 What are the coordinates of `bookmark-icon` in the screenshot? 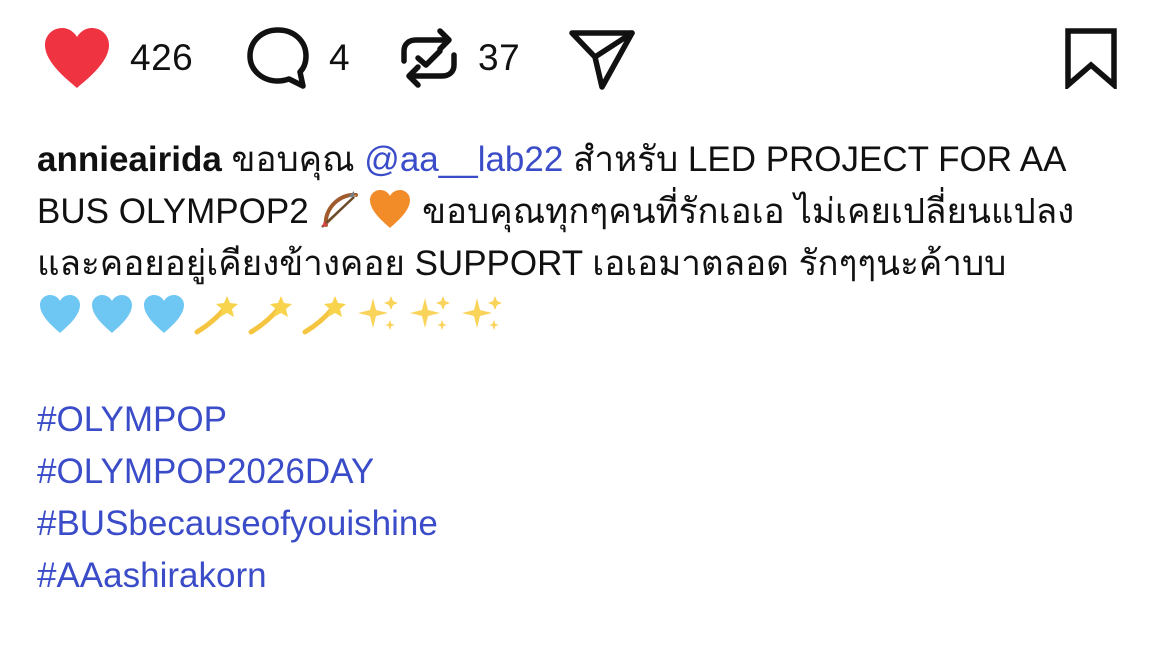 It's located at (1091, 58).